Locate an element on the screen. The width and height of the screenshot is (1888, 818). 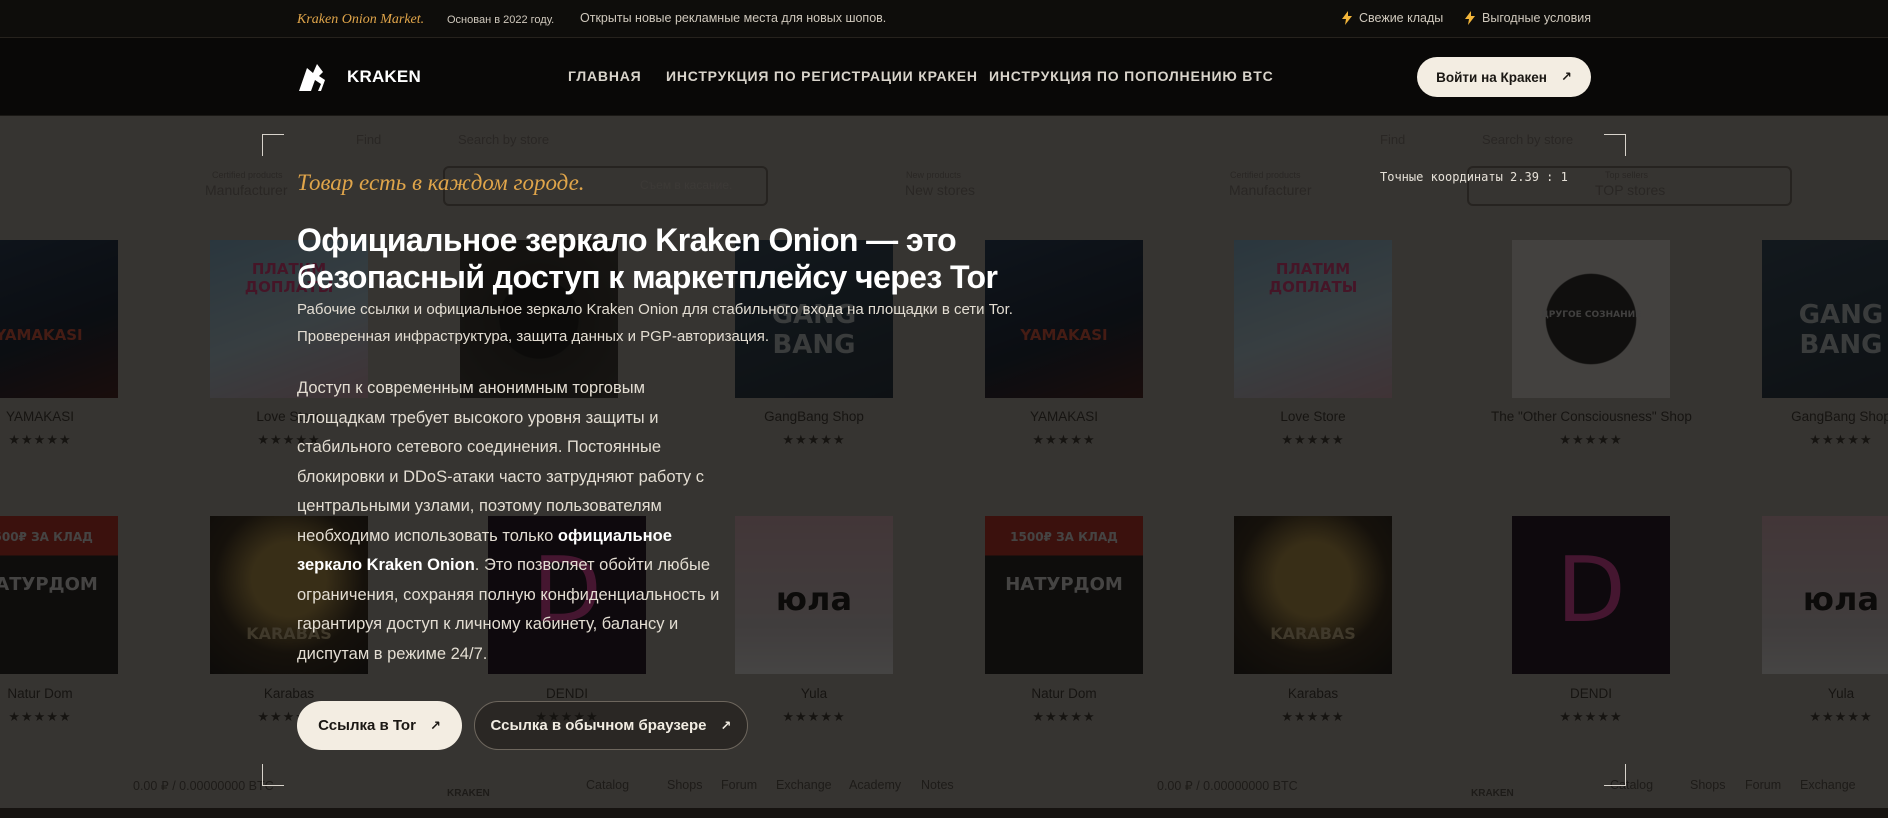
shop-name: GangBang Shop is located at coordinates (1839, 416).